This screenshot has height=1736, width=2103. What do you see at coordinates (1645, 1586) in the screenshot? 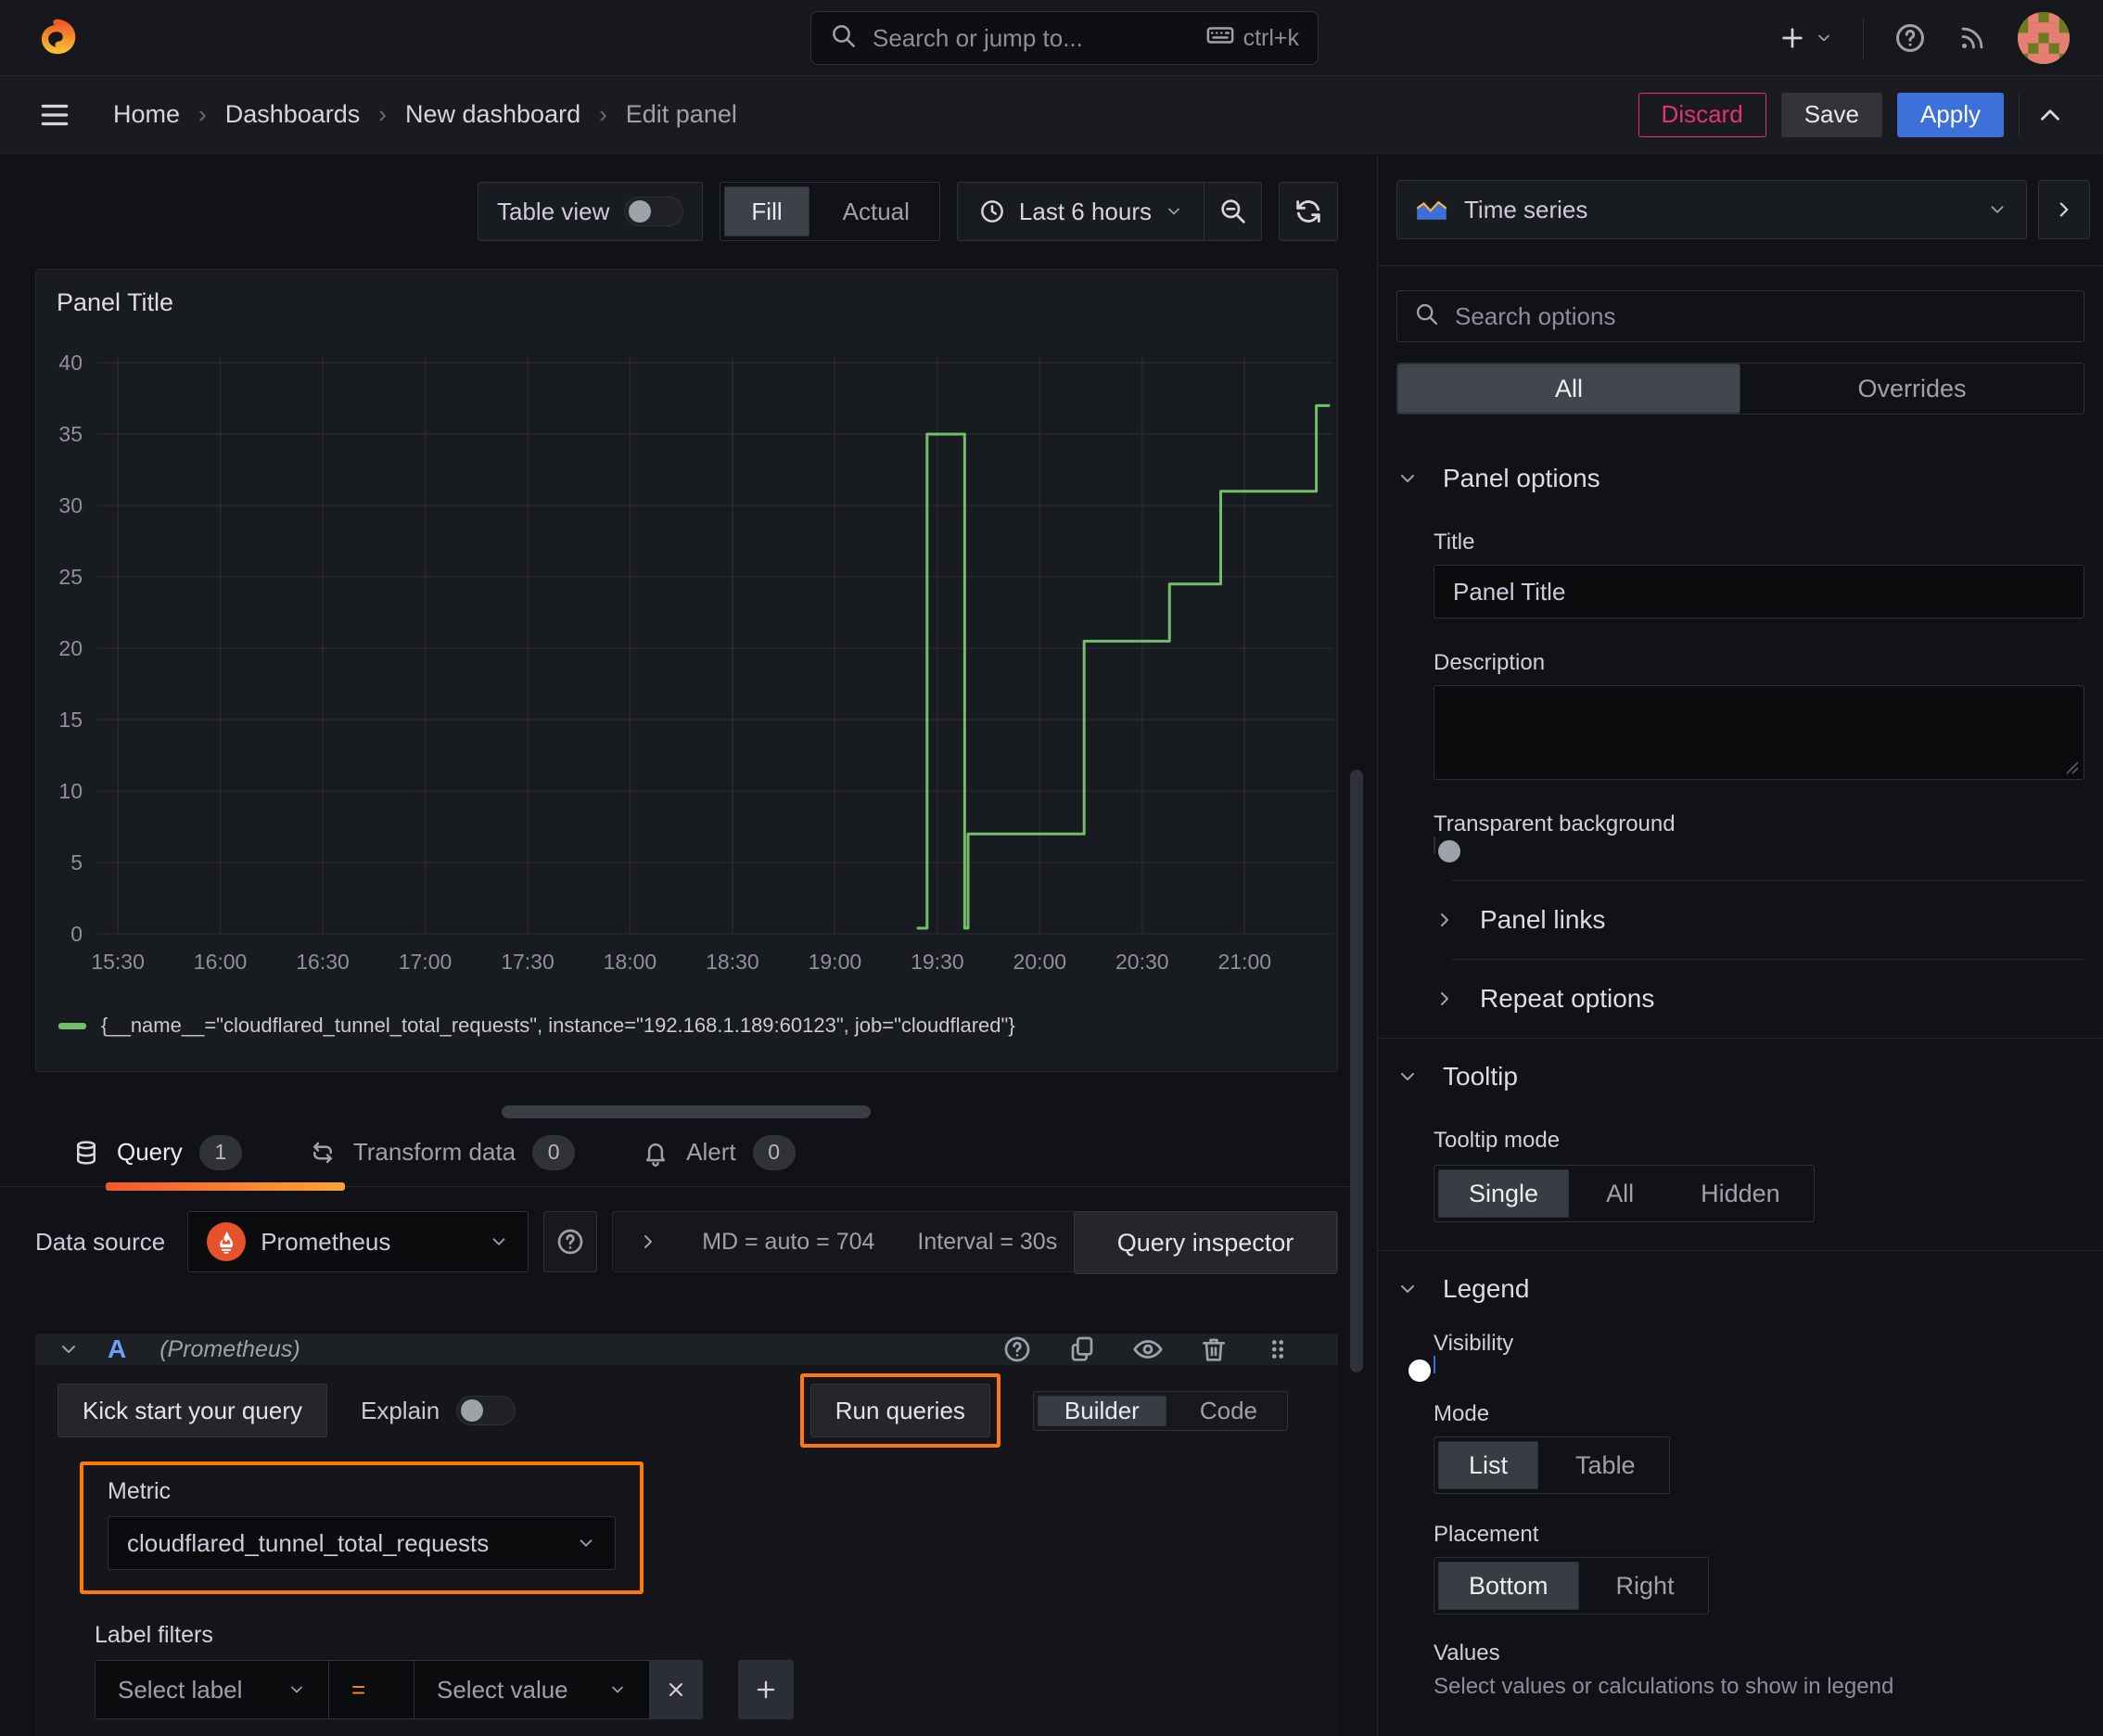
I see `placement-right-option: Right` at bounding box center [1645, 1586].